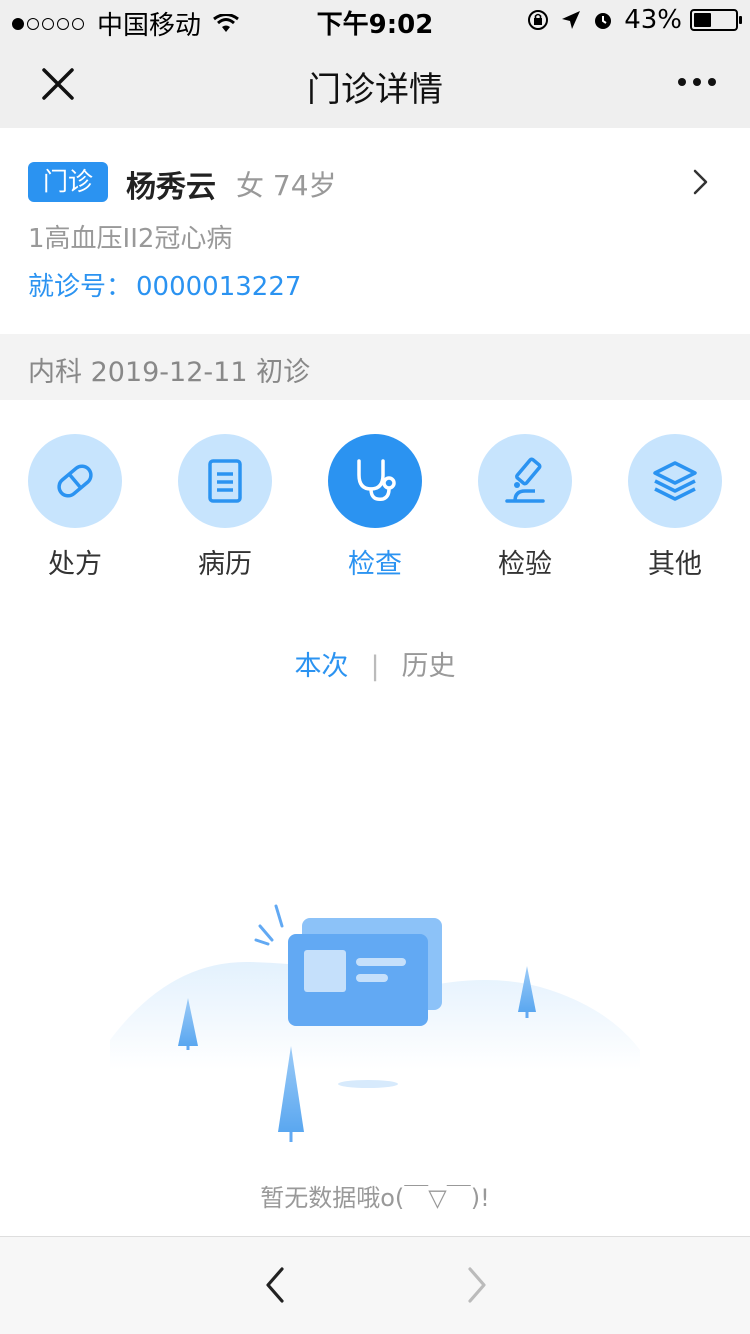 The width and height of the screenshot is (750, 1334). Describe the element at coordinates (603, 21) in the screenshot. I see `alarm-icon` at that location.